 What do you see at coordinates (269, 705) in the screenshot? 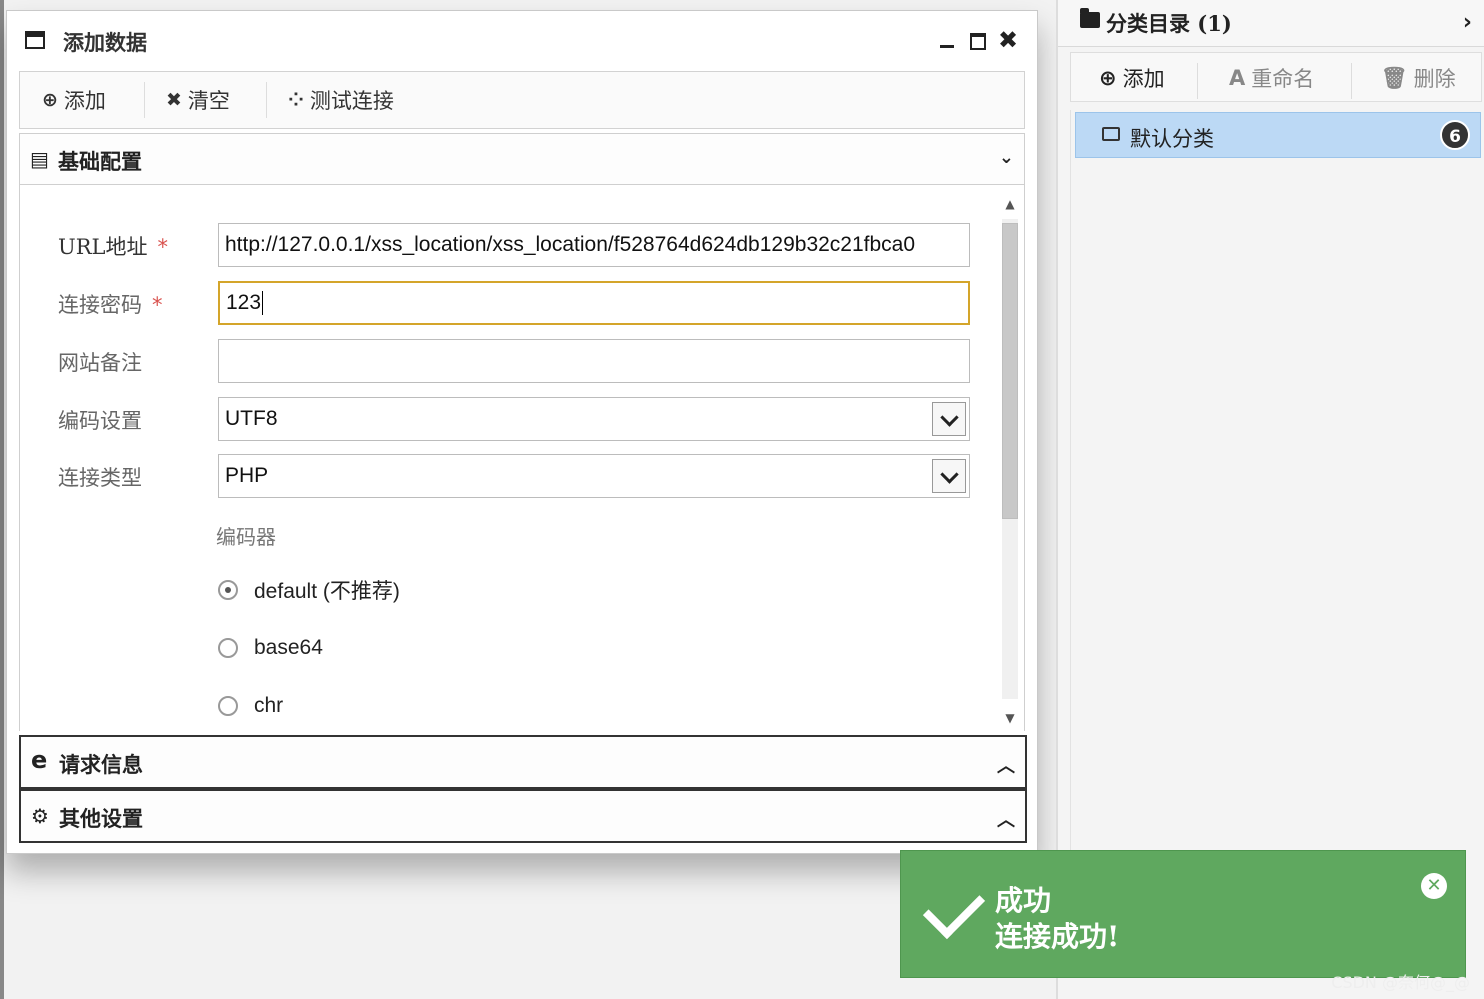
I see `encoder-option-label: chr` at bounding box center [269, 705].